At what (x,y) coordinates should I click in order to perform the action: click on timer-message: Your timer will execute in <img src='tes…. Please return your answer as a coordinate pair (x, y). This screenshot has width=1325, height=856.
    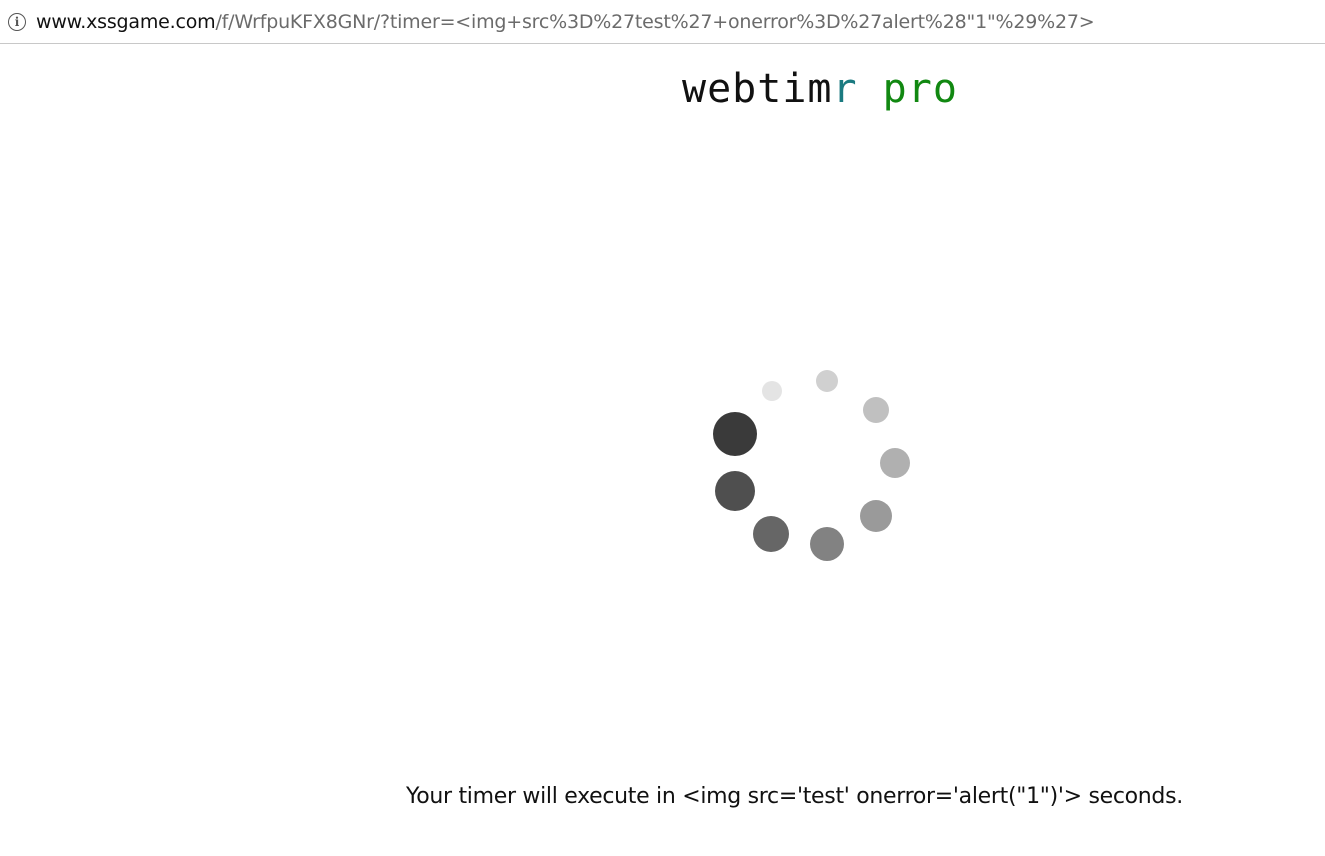
    Looking at the image, I should click on (794, 796).